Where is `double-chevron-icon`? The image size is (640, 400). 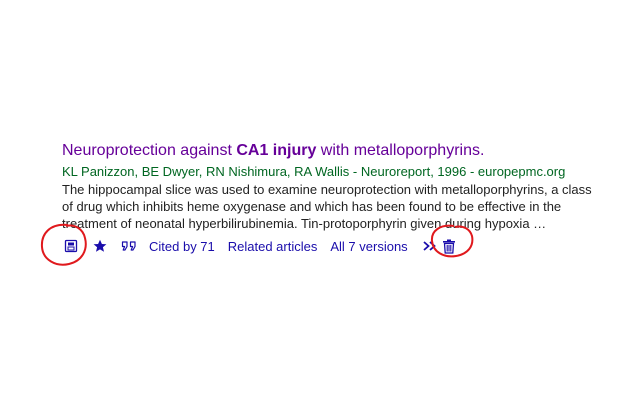 double-chevron-icon is located at coordinates (430, 246).